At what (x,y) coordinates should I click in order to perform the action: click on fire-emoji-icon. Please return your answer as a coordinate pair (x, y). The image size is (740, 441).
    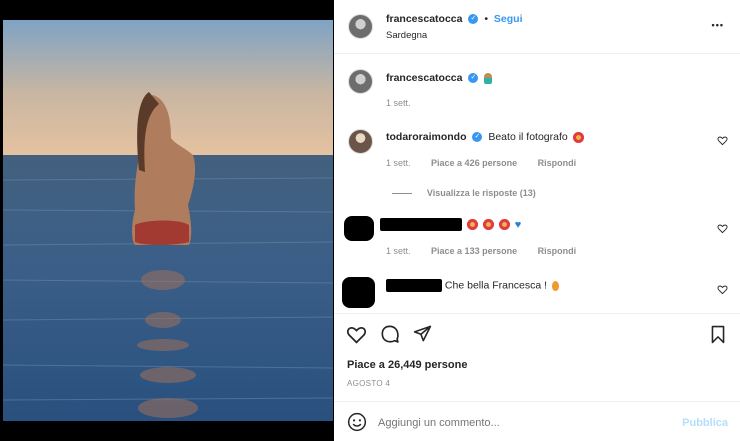
    Looking at the image, I should click on (555, 285).